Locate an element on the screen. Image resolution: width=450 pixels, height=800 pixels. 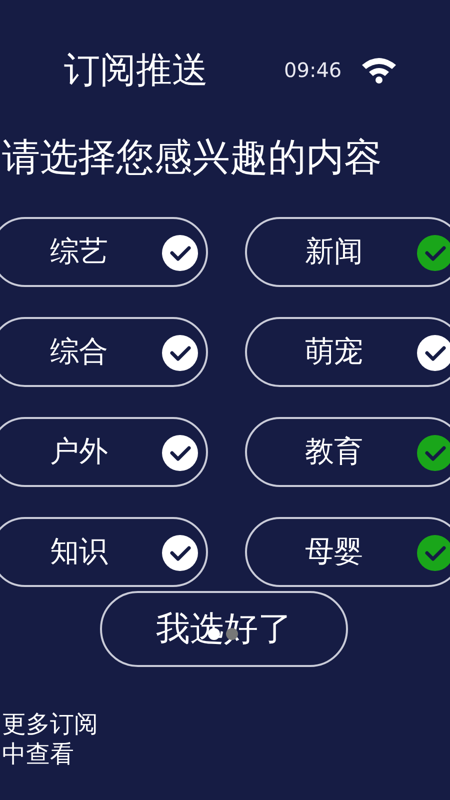
footer-text: 更多订阅 is located at coordinates (50, 724).